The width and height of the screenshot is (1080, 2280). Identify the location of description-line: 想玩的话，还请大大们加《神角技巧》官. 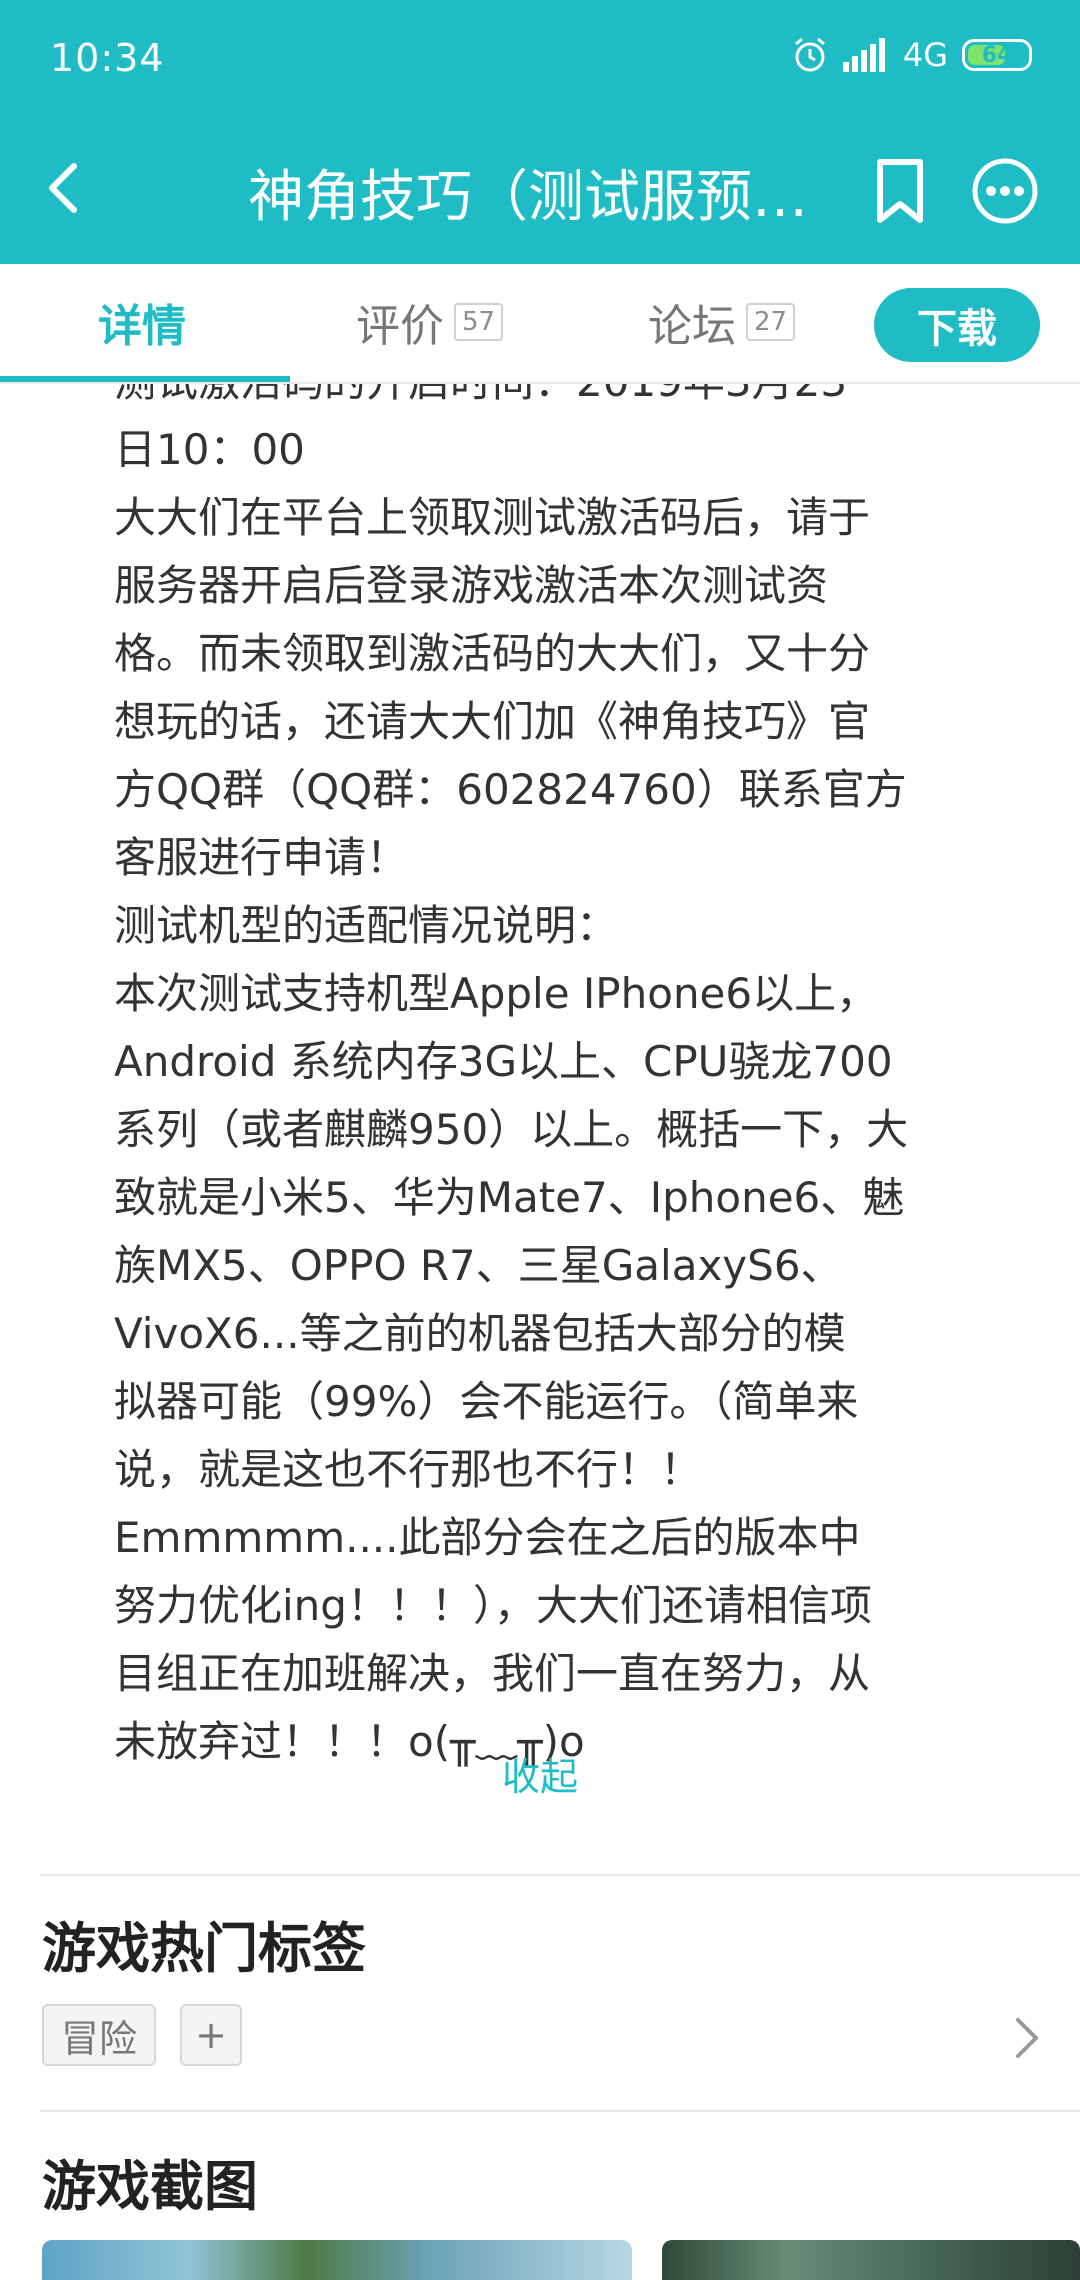
(492, 721).